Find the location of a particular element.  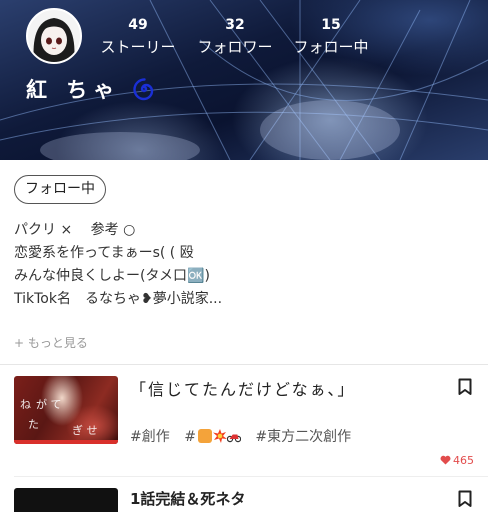

following-label: フォロー中 is located at coordinates (331, 47).